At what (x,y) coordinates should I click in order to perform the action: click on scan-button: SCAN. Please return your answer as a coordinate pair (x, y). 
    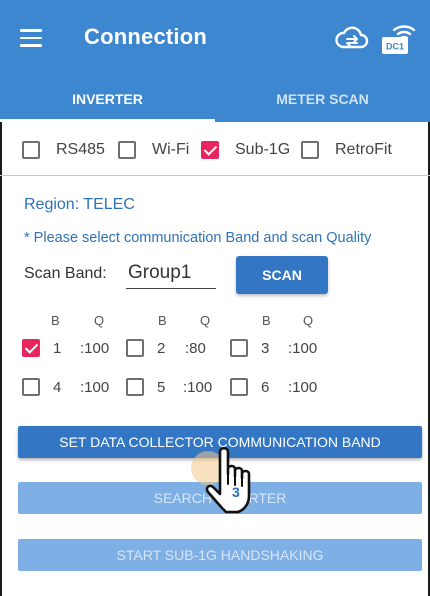
    Looking at the image, I should click on (282, 275).